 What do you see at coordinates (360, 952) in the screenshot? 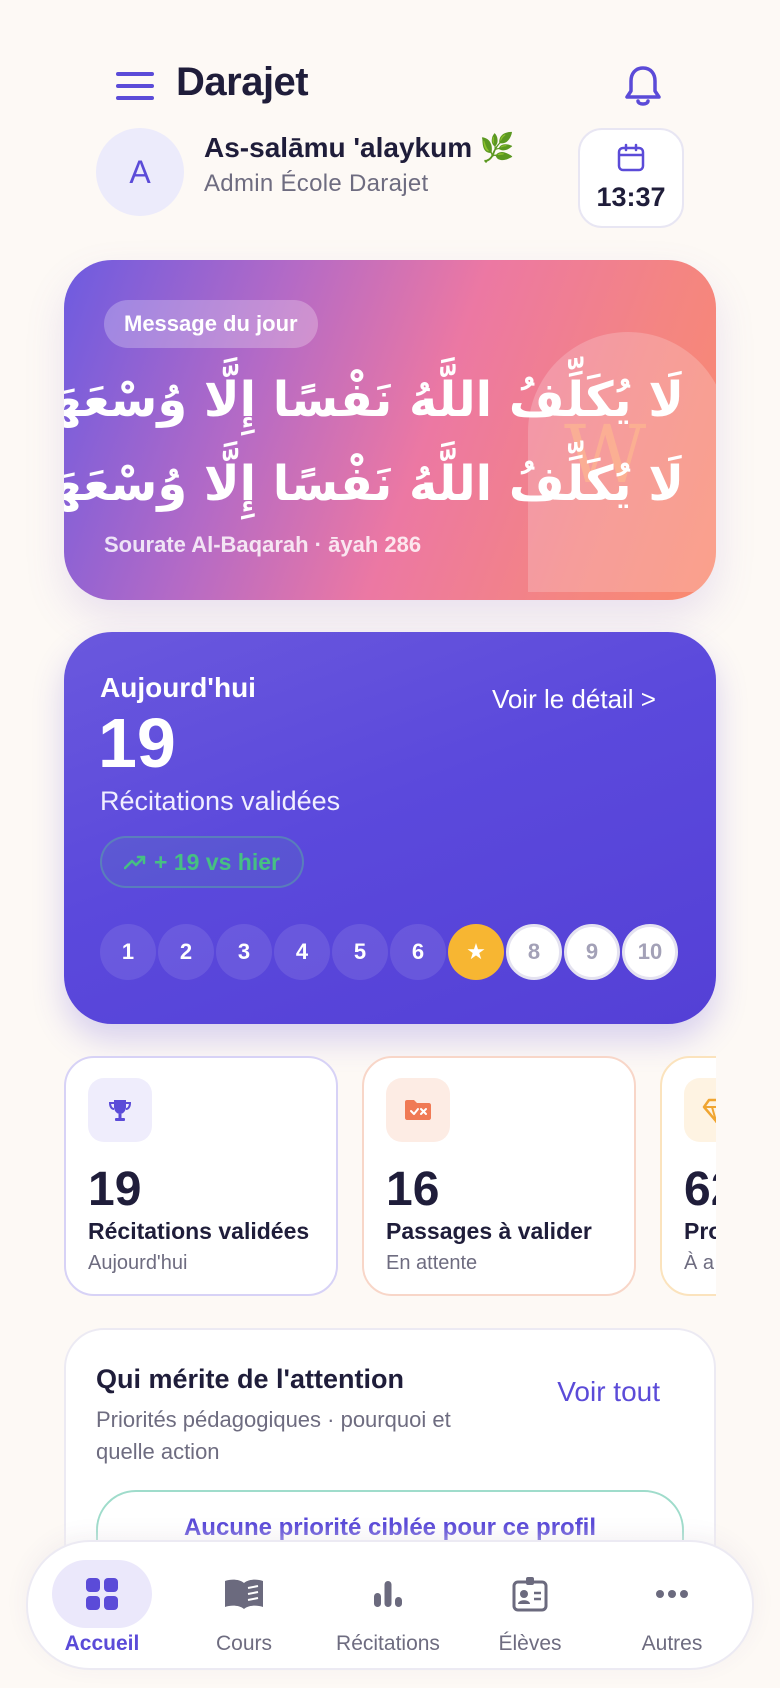
I see `progress-step: 5` at bounding box center [360, 952].